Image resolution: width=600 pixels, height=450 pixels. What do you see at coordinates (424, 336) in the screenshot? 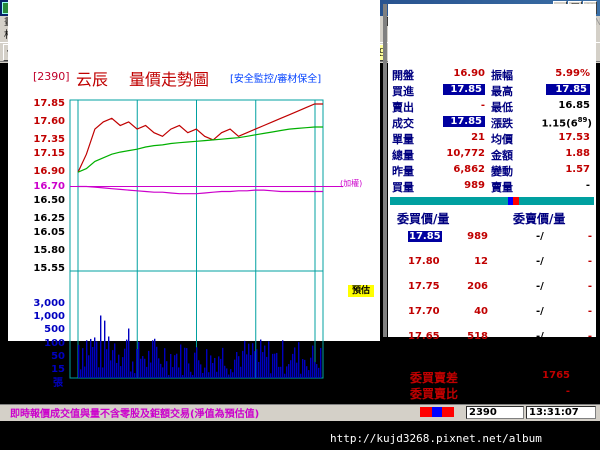
I see `bid-price: 17.65` at bounding box center [424, 336].